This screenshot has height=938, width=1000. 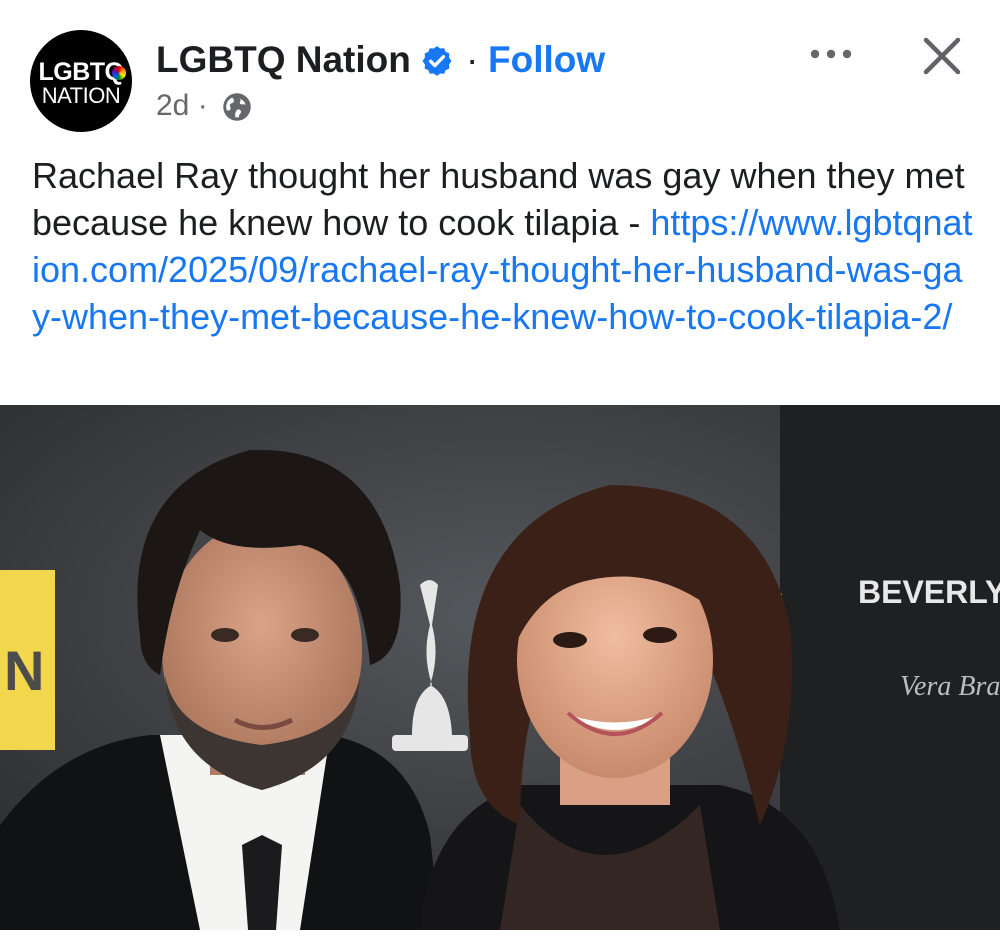 I want to click on page-name: LGBTQ Nation, so click(x=283, y=60).